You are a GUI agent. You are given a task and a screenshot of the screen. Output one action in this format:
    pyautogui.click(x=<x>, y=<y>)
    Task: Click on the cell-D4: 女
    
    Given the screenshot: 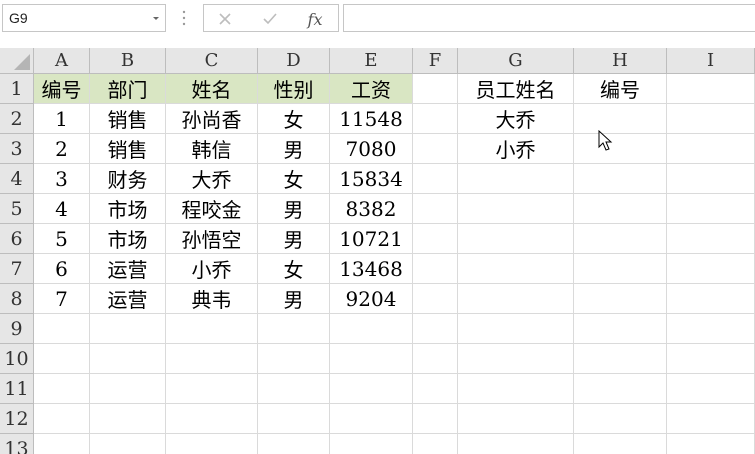 What is the action you would take?
    pyautogui.click(x=294, y=179)
    